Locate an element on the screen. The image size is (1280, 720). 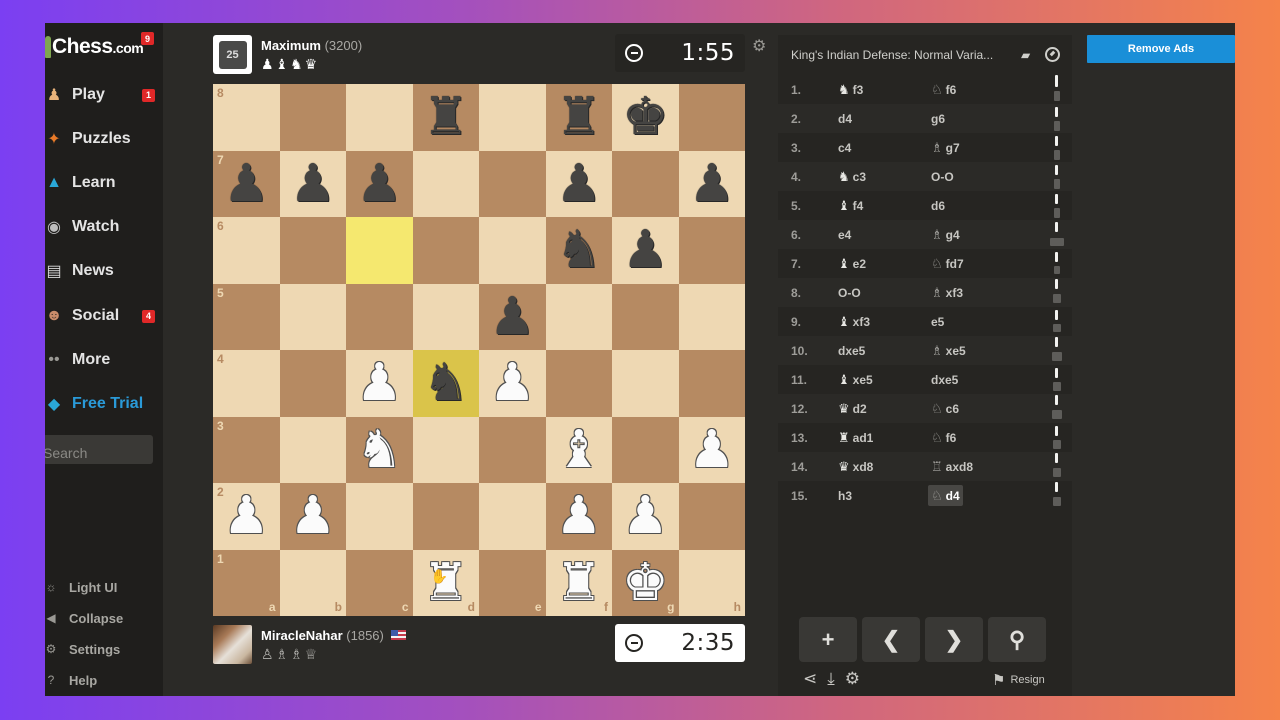
square-d5 is located at coordinates (445, 316).